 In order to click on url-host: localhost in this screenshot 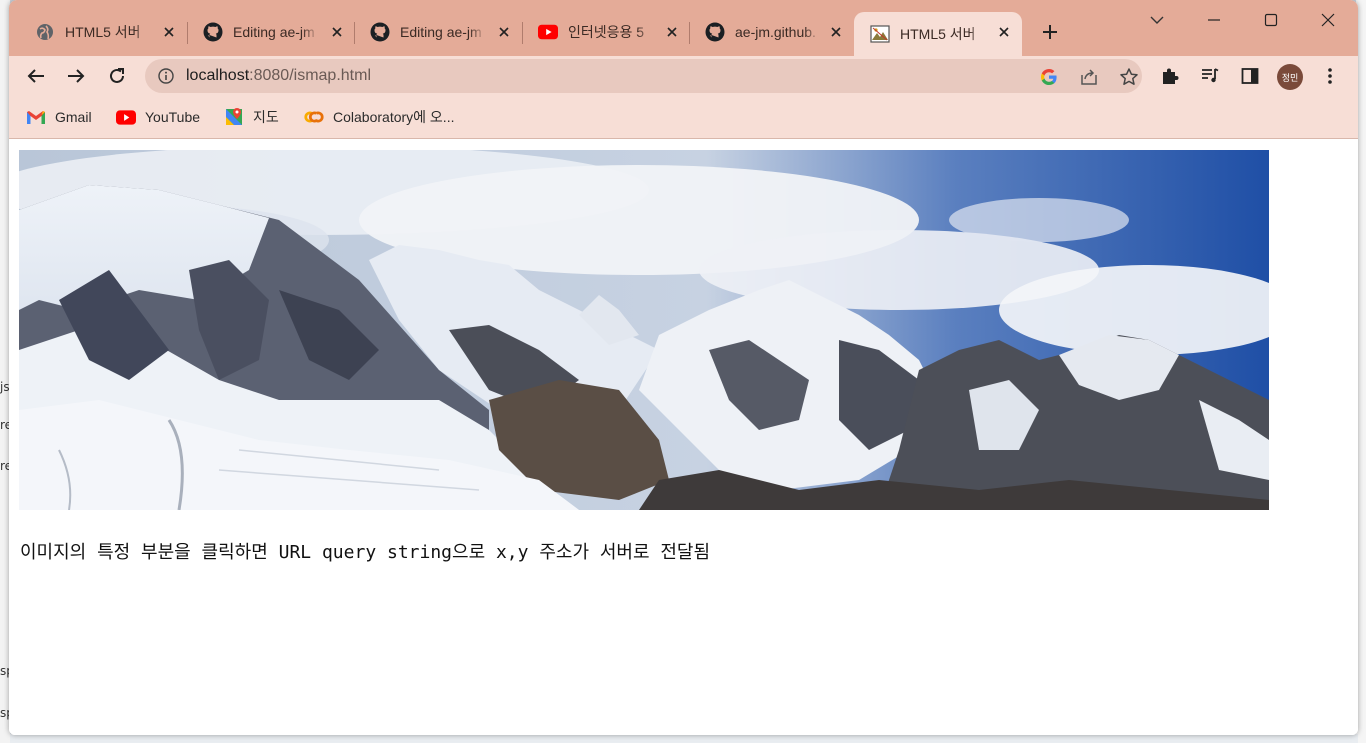, I will do `click(218, 75)`.